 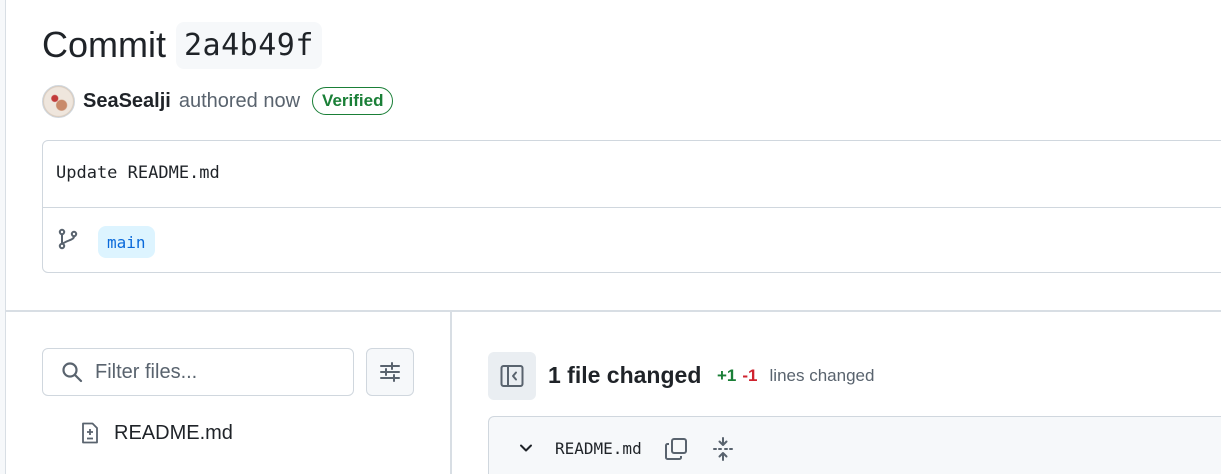 What do you see at coordinates (3, 237) in the screenshot?
I see `left-edge-rule` at bounding box center [3, 237].